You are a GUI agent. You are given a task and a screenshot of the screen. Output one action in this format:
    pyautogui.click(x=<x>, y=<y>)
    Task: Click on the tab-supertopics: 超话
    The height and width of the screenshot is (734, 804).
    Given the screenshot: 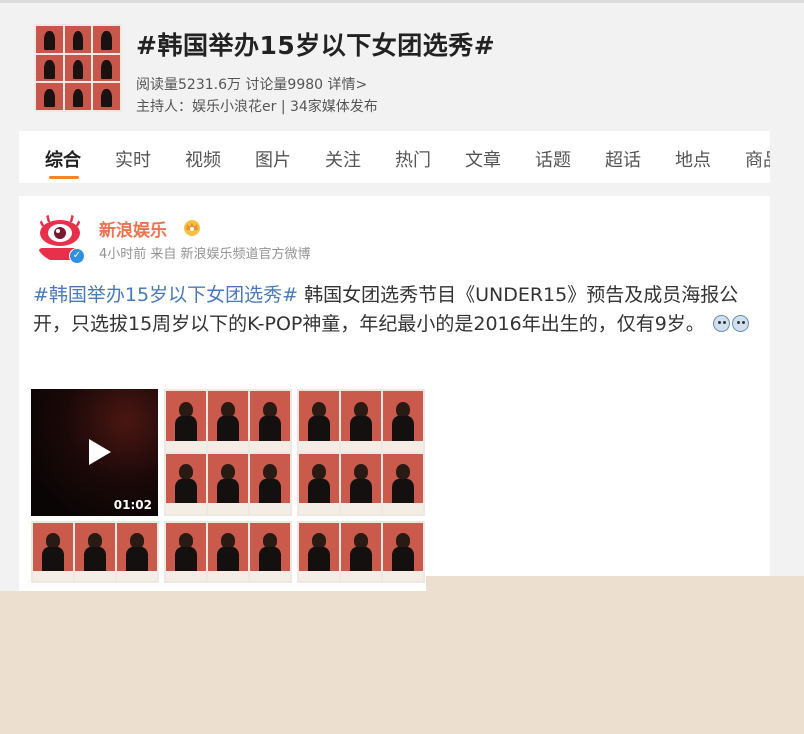 What is the action you would take?
    pyautogui.click(x=623, y=159)
    